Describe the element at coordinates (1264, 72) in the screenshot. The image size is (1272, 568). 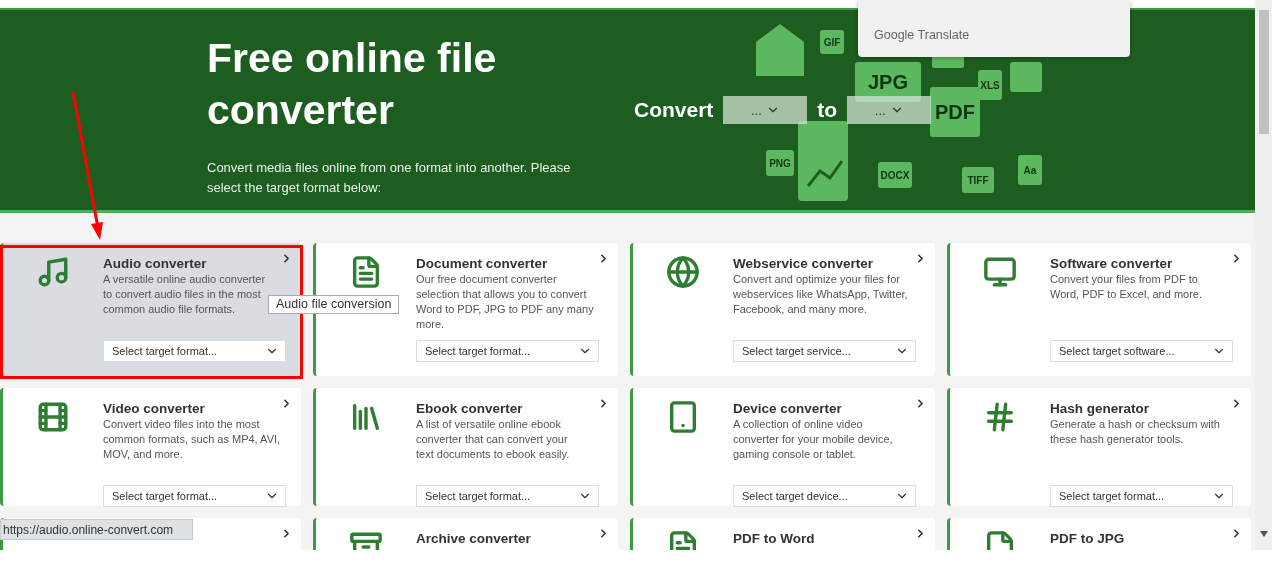
I see `scrollbar-thumb` at that location.